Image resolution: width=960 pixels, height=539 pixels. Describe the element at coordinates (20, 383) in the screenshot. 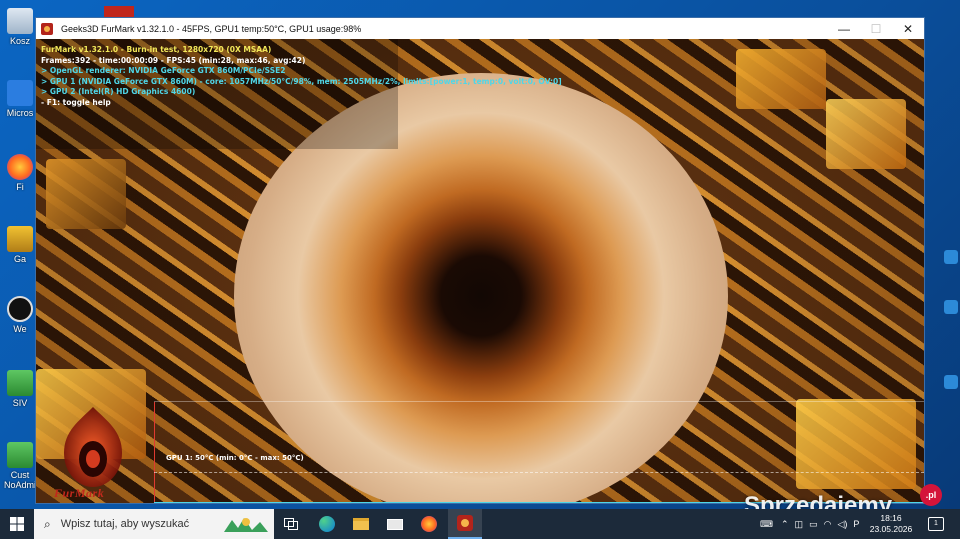

I see `siv-icon` at that location.